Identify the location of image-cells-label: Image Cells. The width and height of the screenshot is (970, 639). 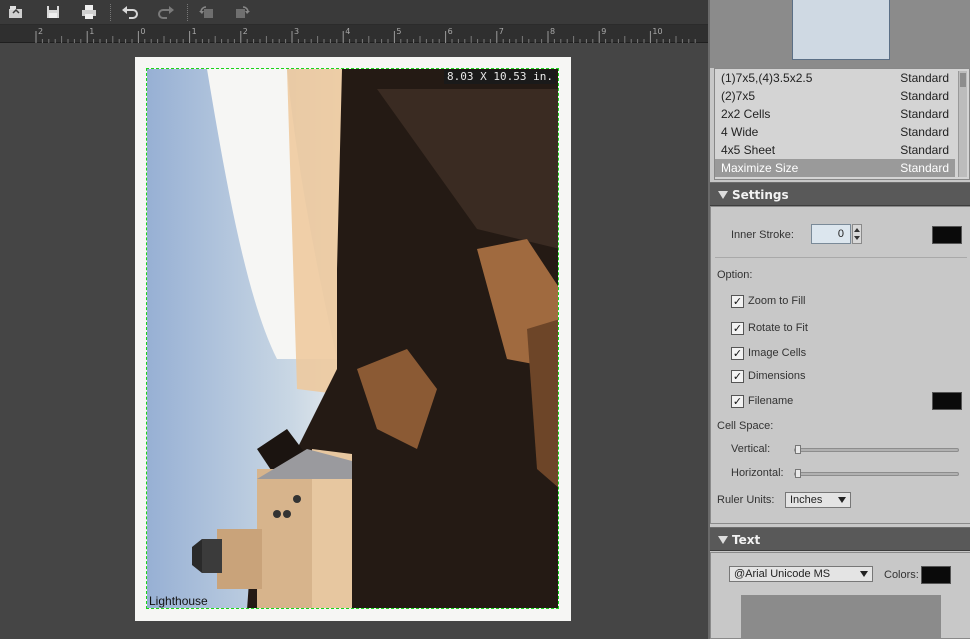
(777, 353).